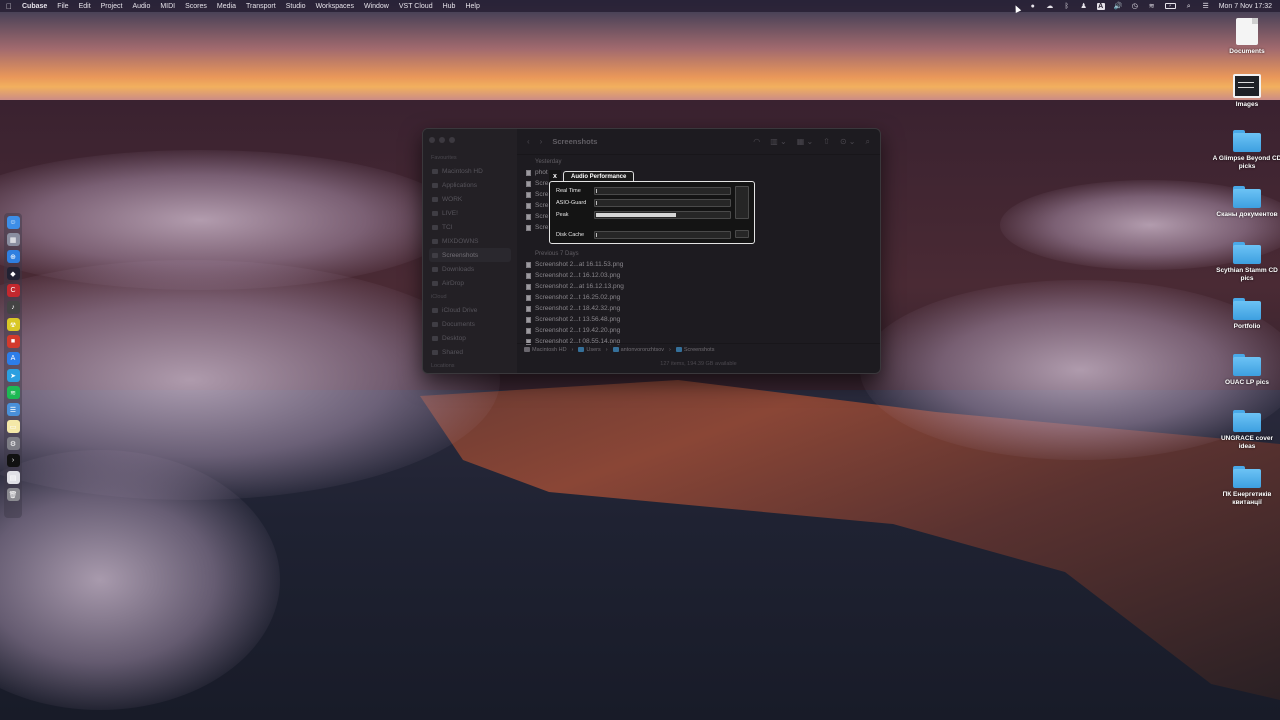 This screenshot has width=1280, height=720. I want to click on menu-workspaces: Workspaces, so click(335, 6).